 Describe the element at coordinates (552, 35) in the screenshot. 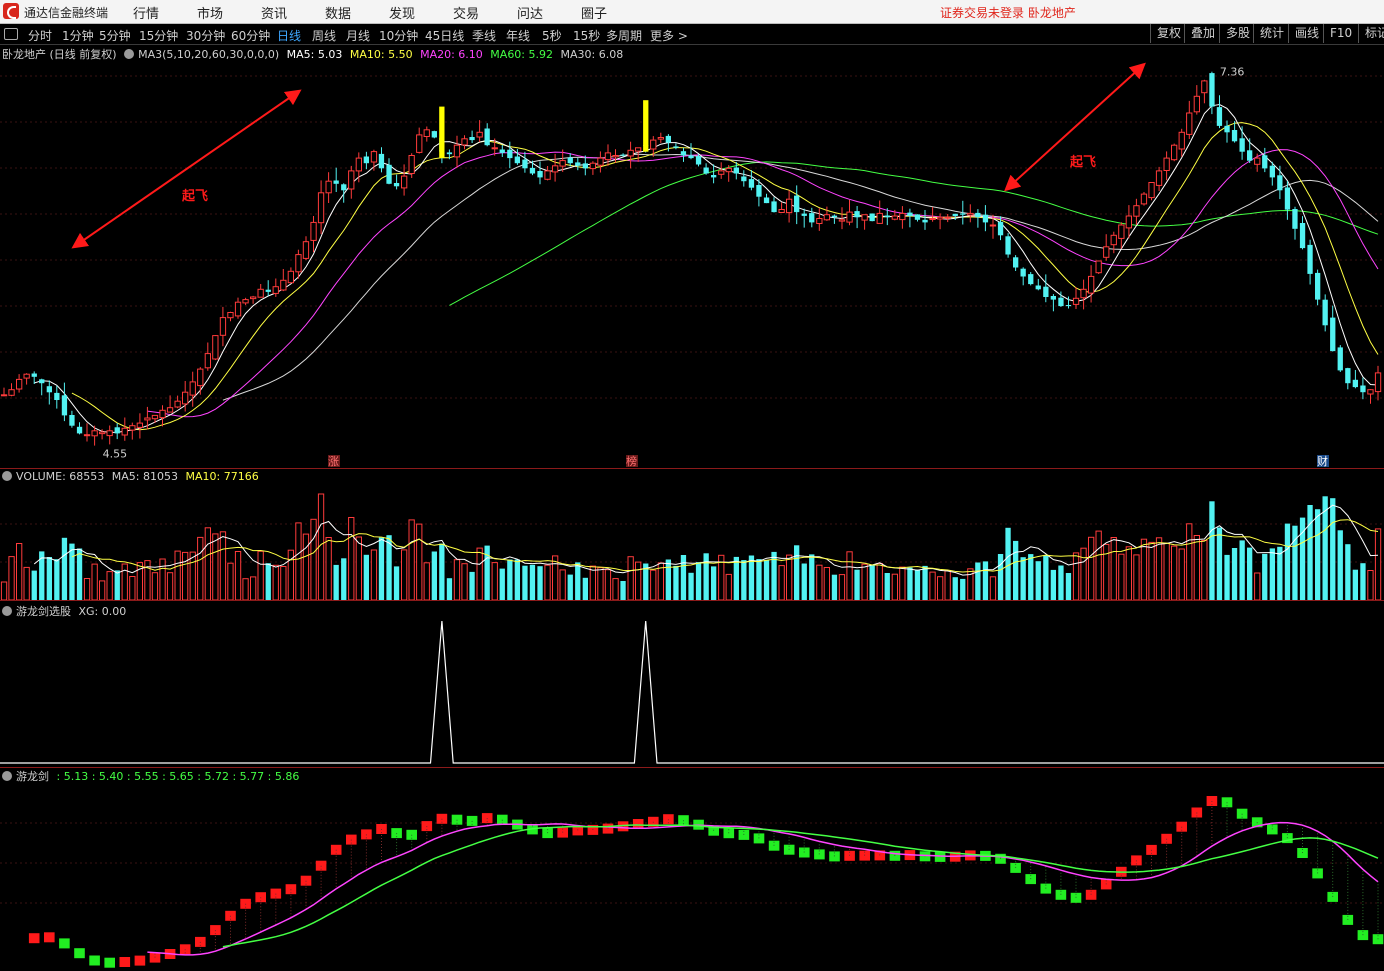

I see `period-tab: 5秒` at that location.